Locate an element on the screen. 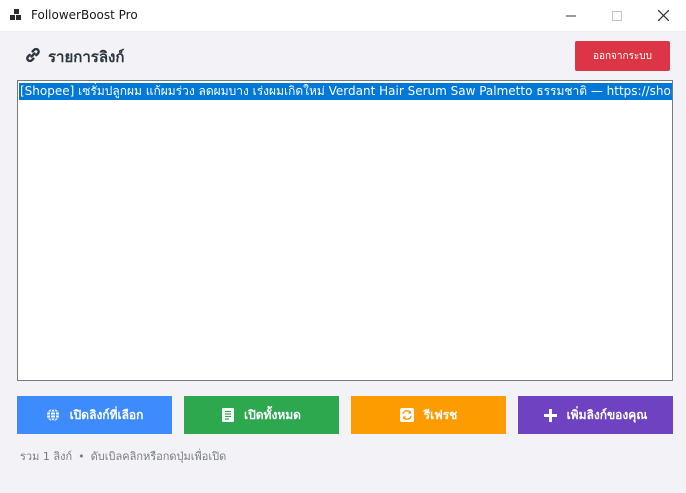  logout-button: ออกจากระบบ is located at coordinates (622, 56).